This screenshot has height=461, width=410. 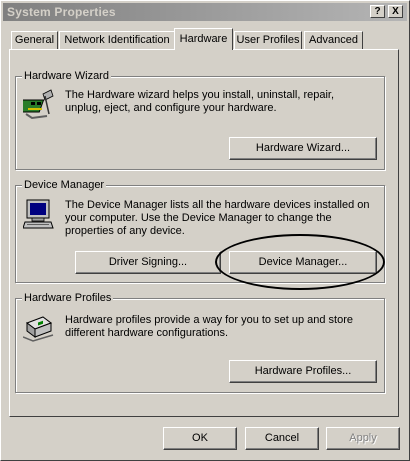 I want to click on hardware-wizard-icon, so click(x=38, y=104).